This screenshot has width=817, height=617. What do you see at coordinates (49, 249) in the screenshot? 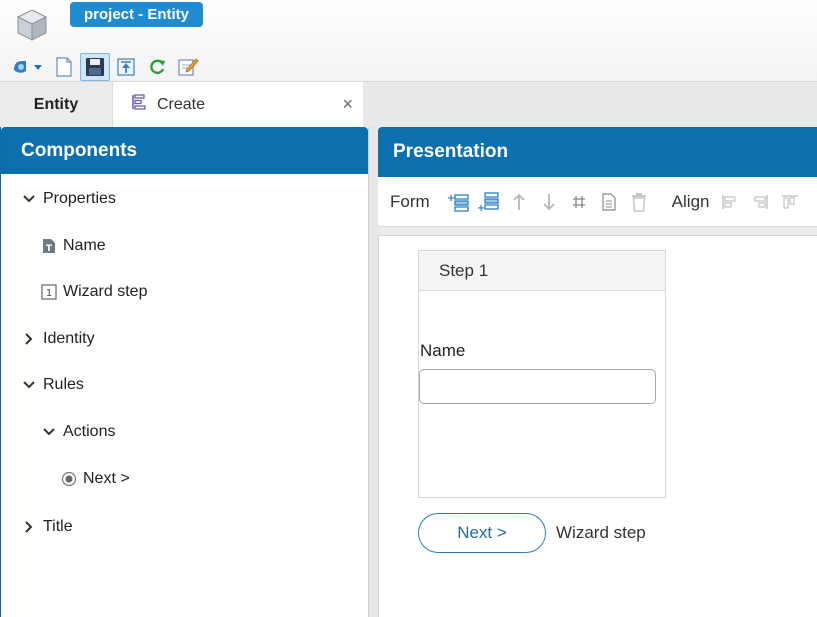
I see `svg-text: T` at bounding box center [49, 249].